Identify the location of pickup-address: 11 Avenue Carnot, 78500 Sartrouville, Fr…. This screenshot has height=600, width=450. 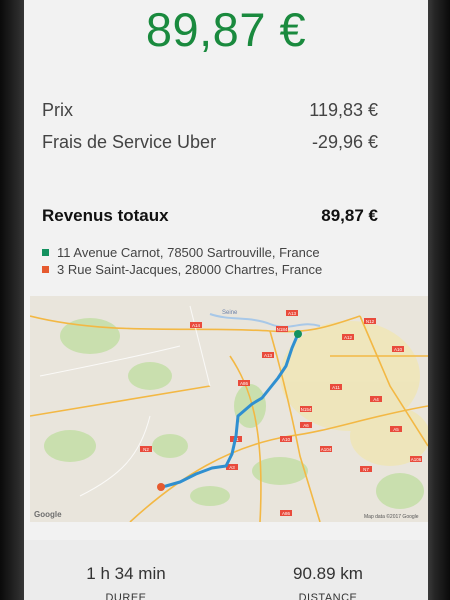
(188, 252).